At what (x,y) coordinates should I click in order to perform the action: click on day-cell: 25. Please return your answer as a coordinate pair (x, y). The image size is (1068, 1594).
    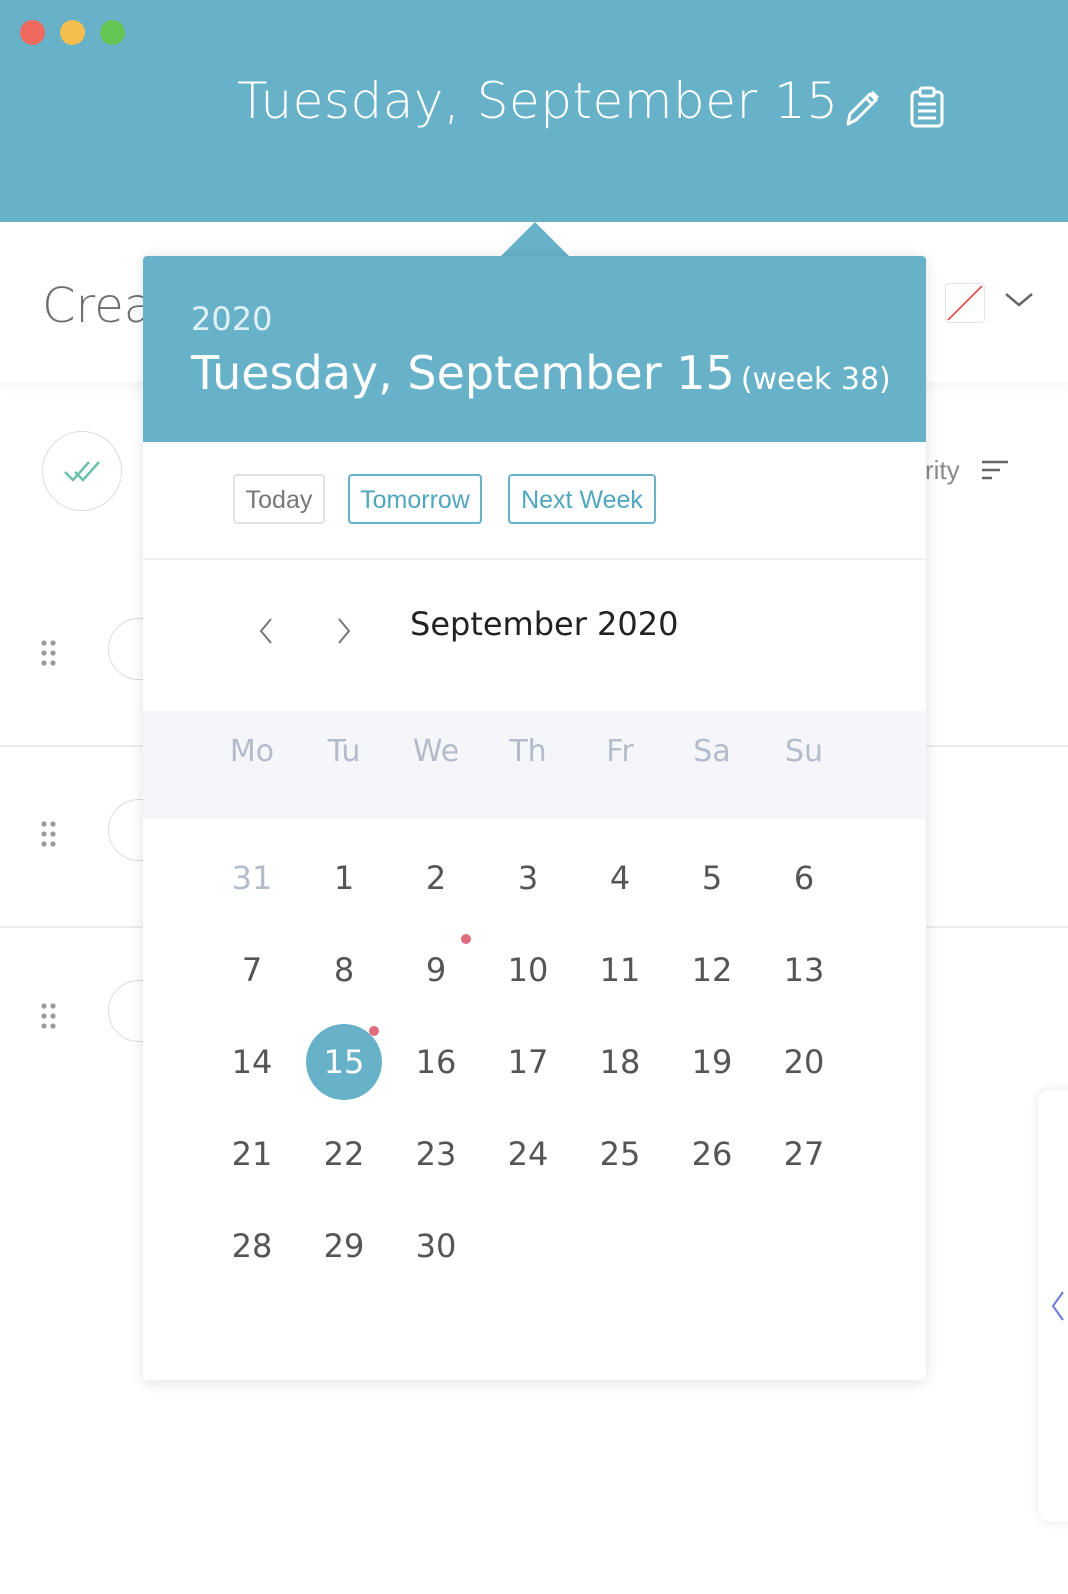
    Looking at the image, I should click on (620, 1154).